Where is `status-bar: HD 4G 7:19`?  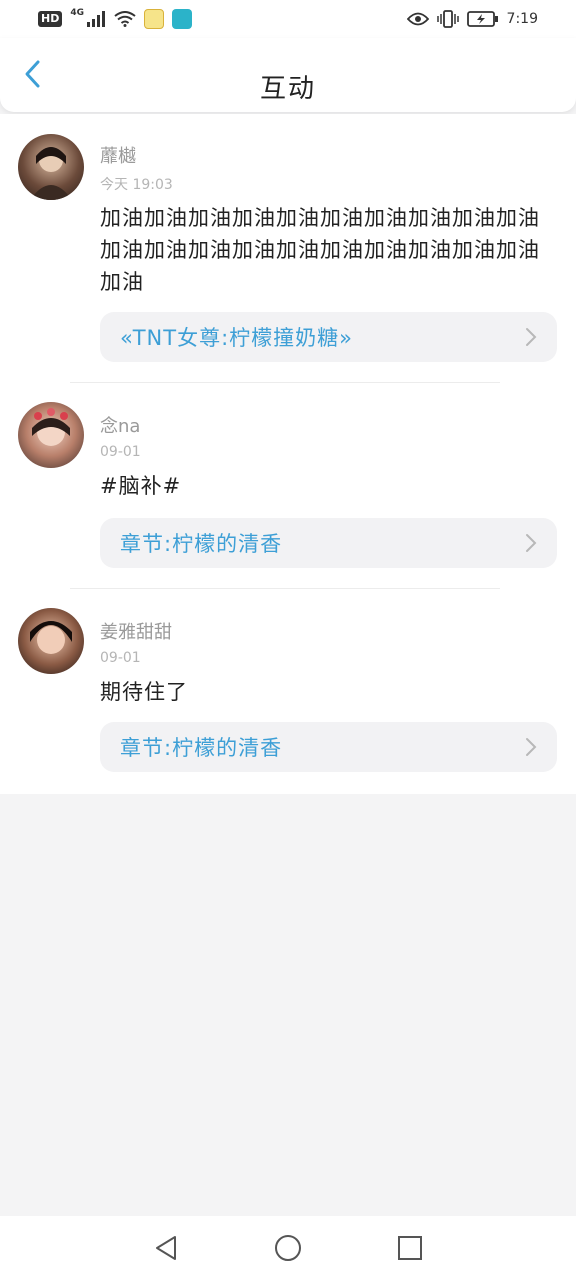
status-bar: HD 4G 7:19 is located at coordinates (288, 19).